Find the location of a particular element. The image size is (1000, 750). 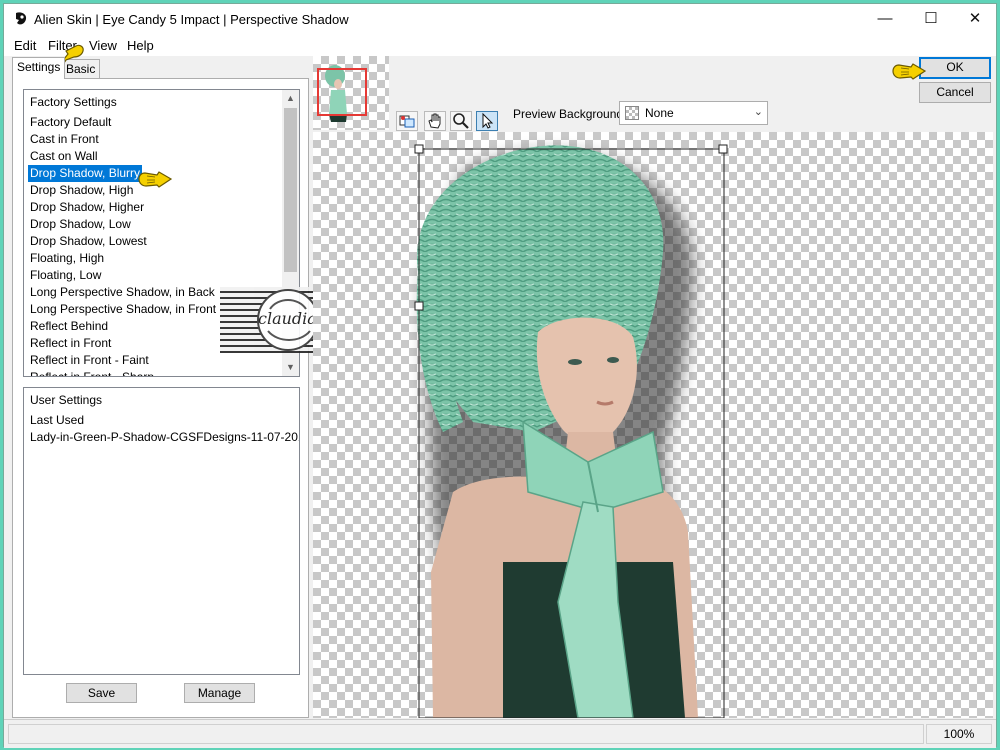

cancel-button: Cancel is located at coordinates (955, 92).